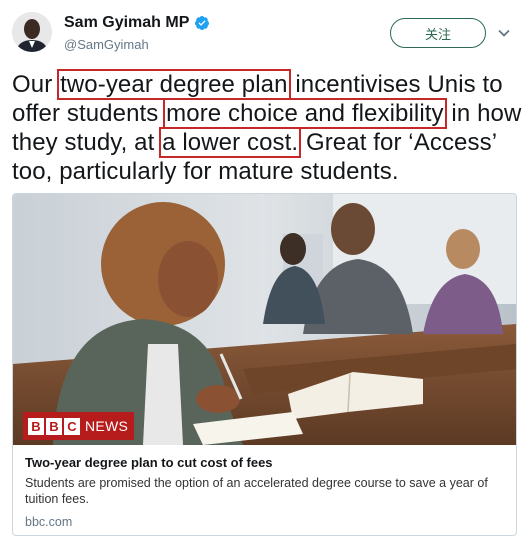 This screenshot has height=545, width=529. What do you see at coordinates (305, 113) in the screenshot?
I see `highlighted-phrase: more choice and flexibility` at bounding box center [305, 113].